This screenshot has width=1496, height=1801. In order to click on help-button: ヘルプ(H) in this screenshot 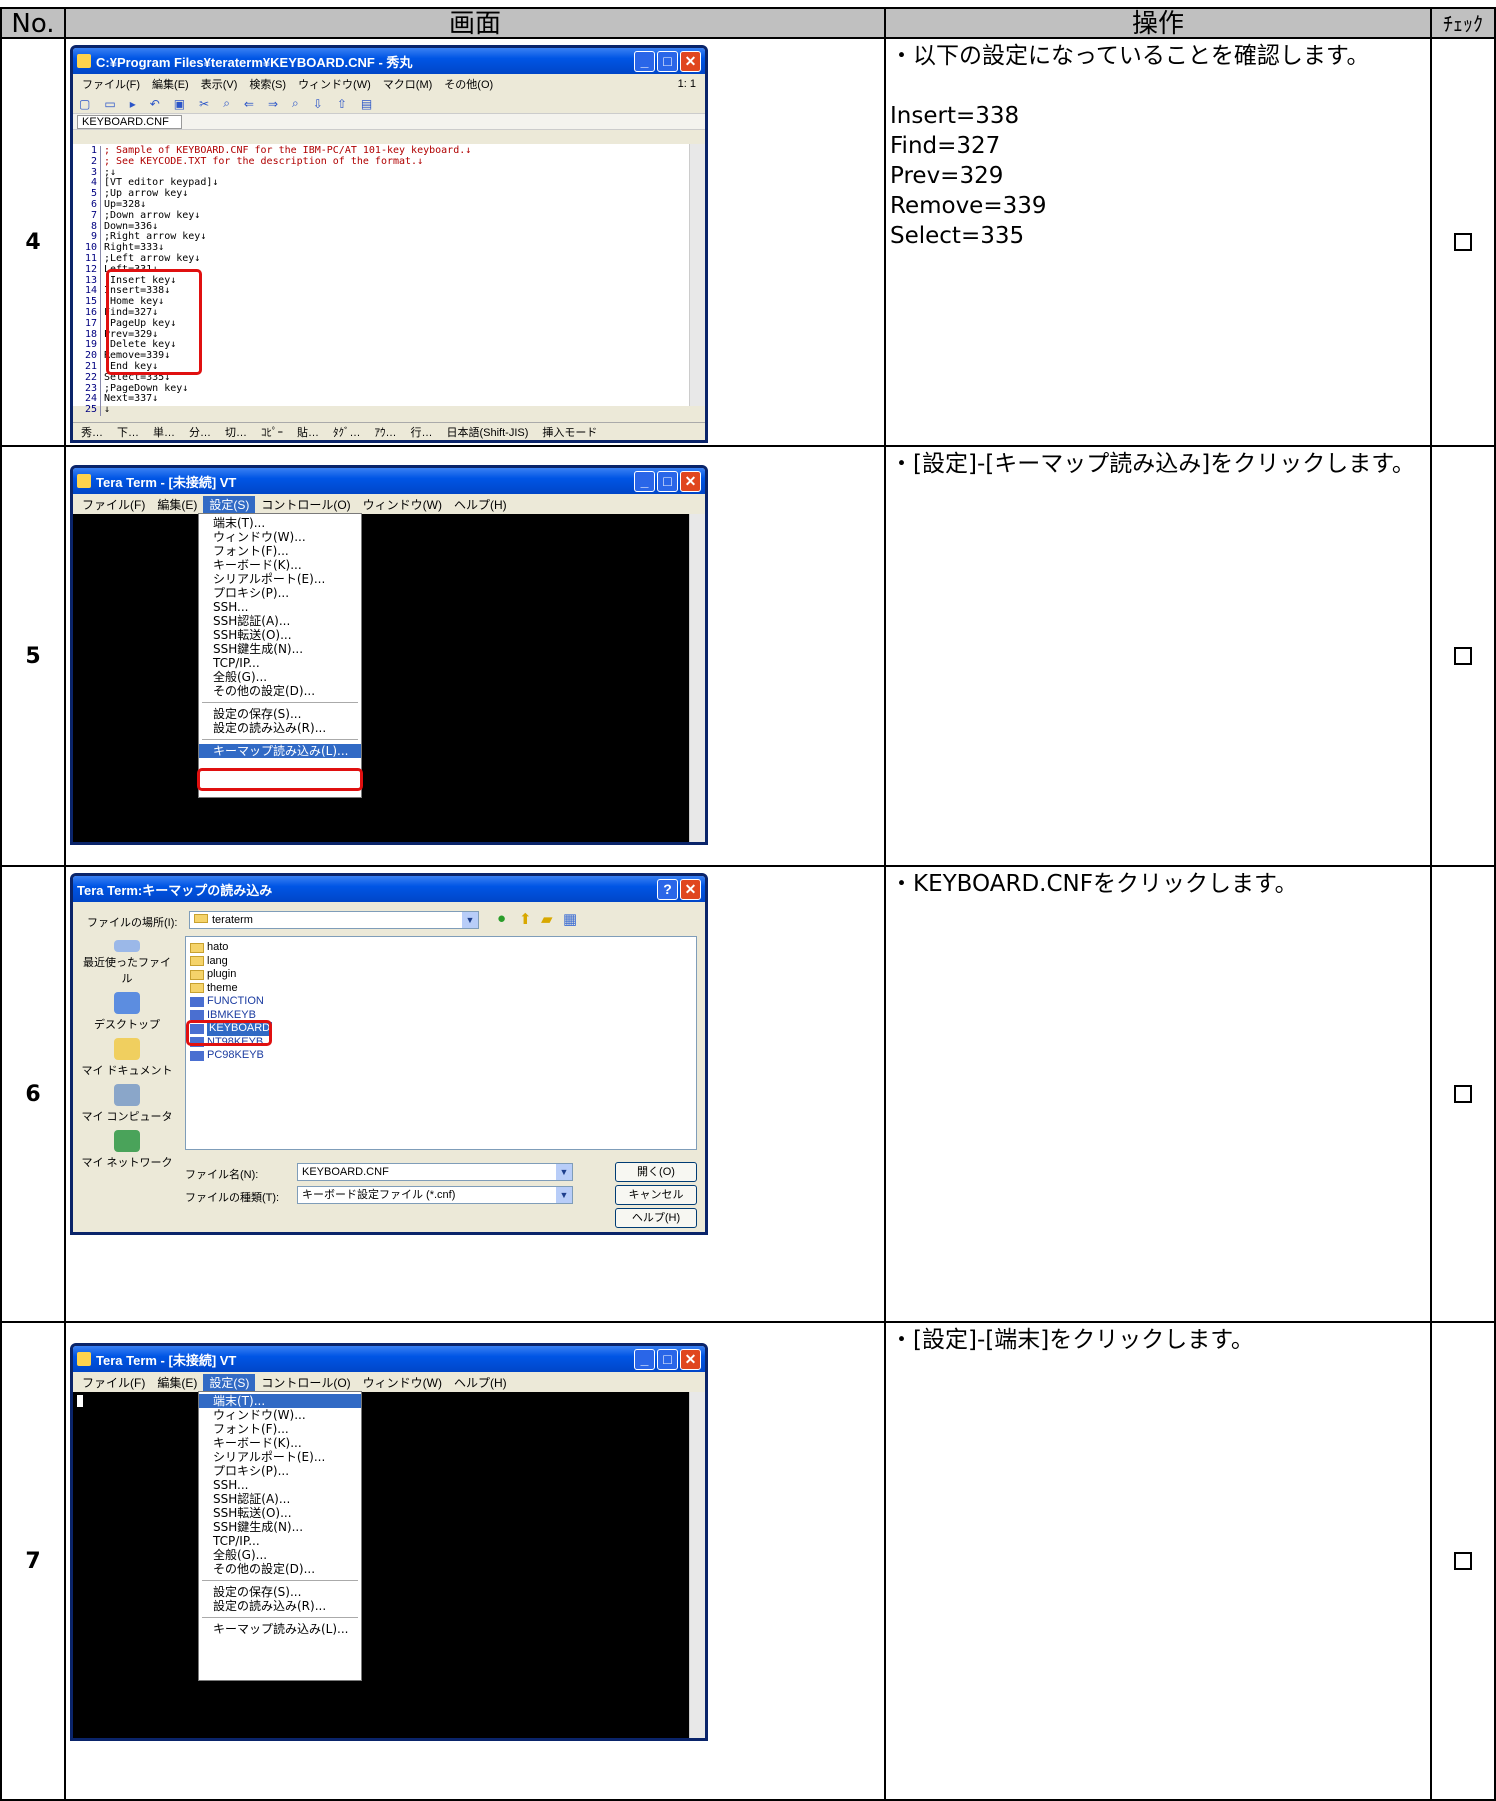, I will do `click(656, 1218)`.